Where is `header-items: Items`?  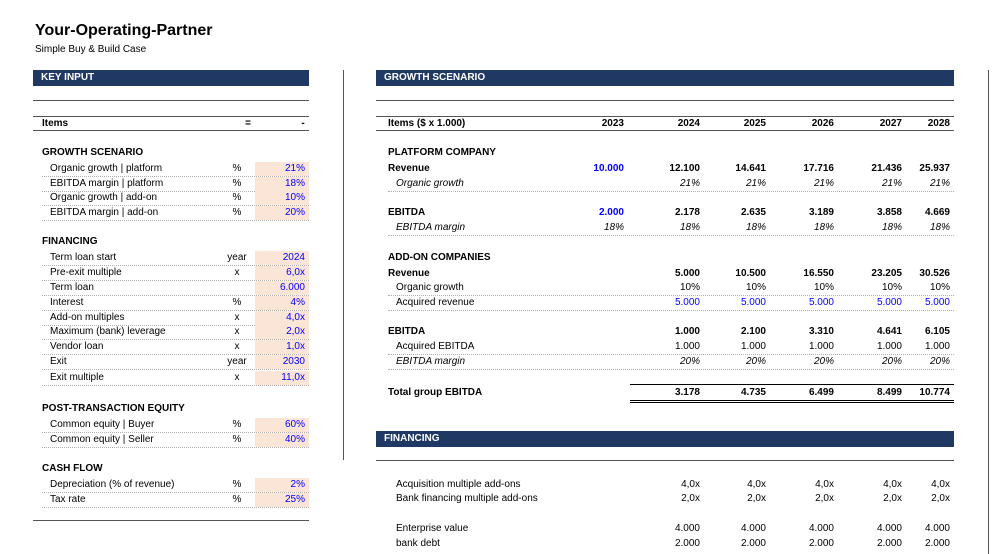 header-items: Items is located at coordinates (55, 123).